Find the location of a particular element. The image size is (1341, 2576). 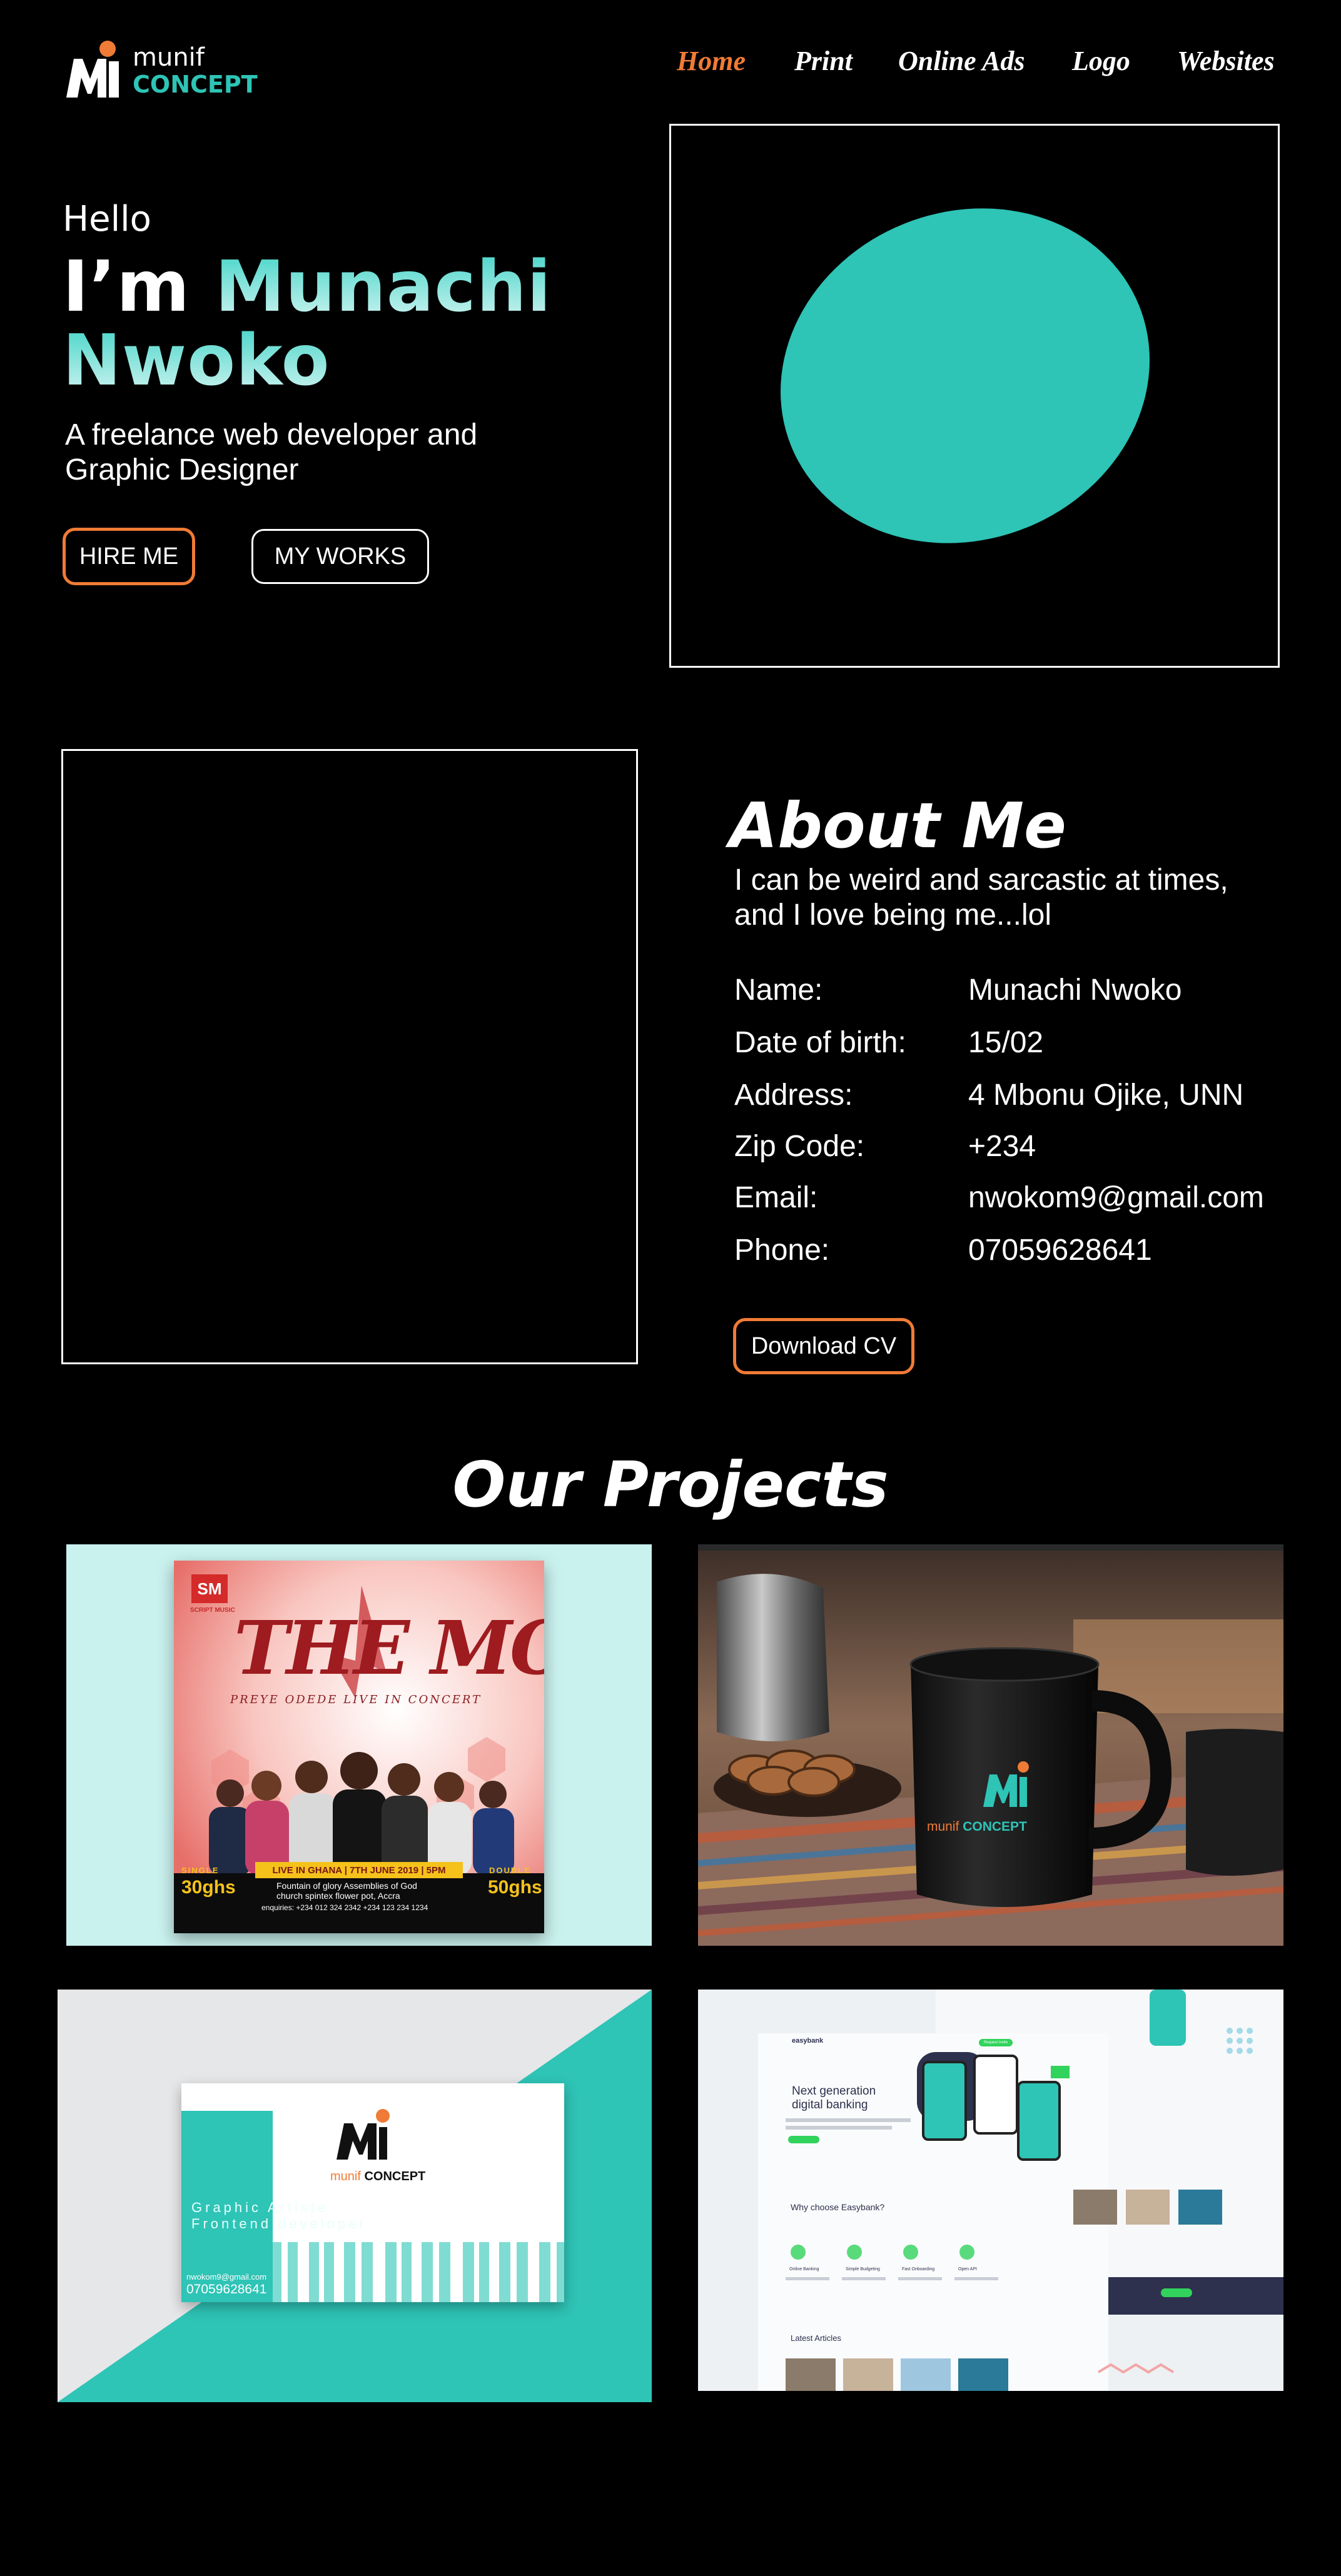

card-role2: Frontend developer is located at coordinates (279, 2223).